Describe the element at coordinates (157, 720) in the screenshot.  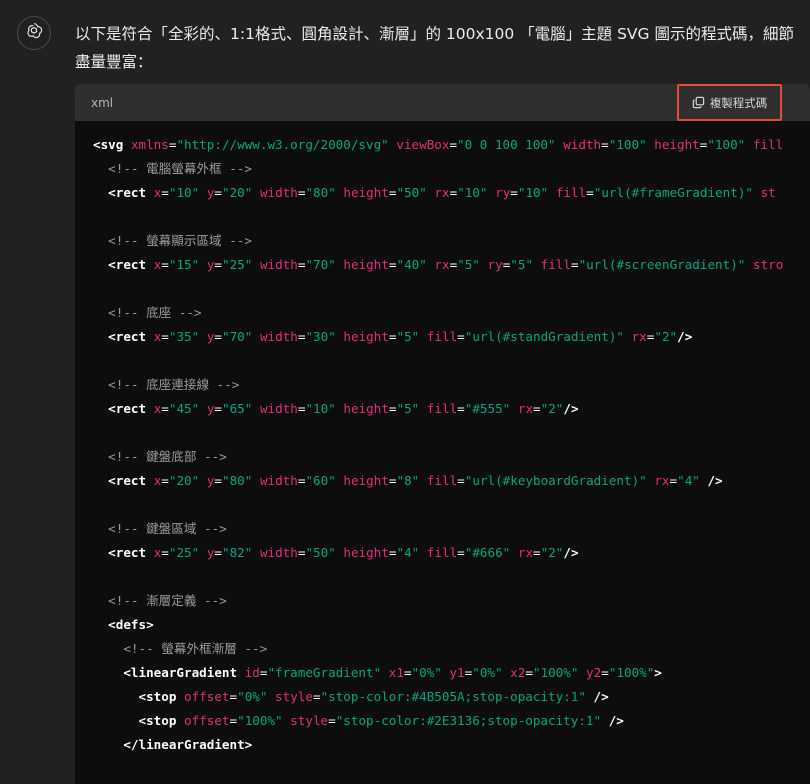
I see `code-token: <stop` at that location.